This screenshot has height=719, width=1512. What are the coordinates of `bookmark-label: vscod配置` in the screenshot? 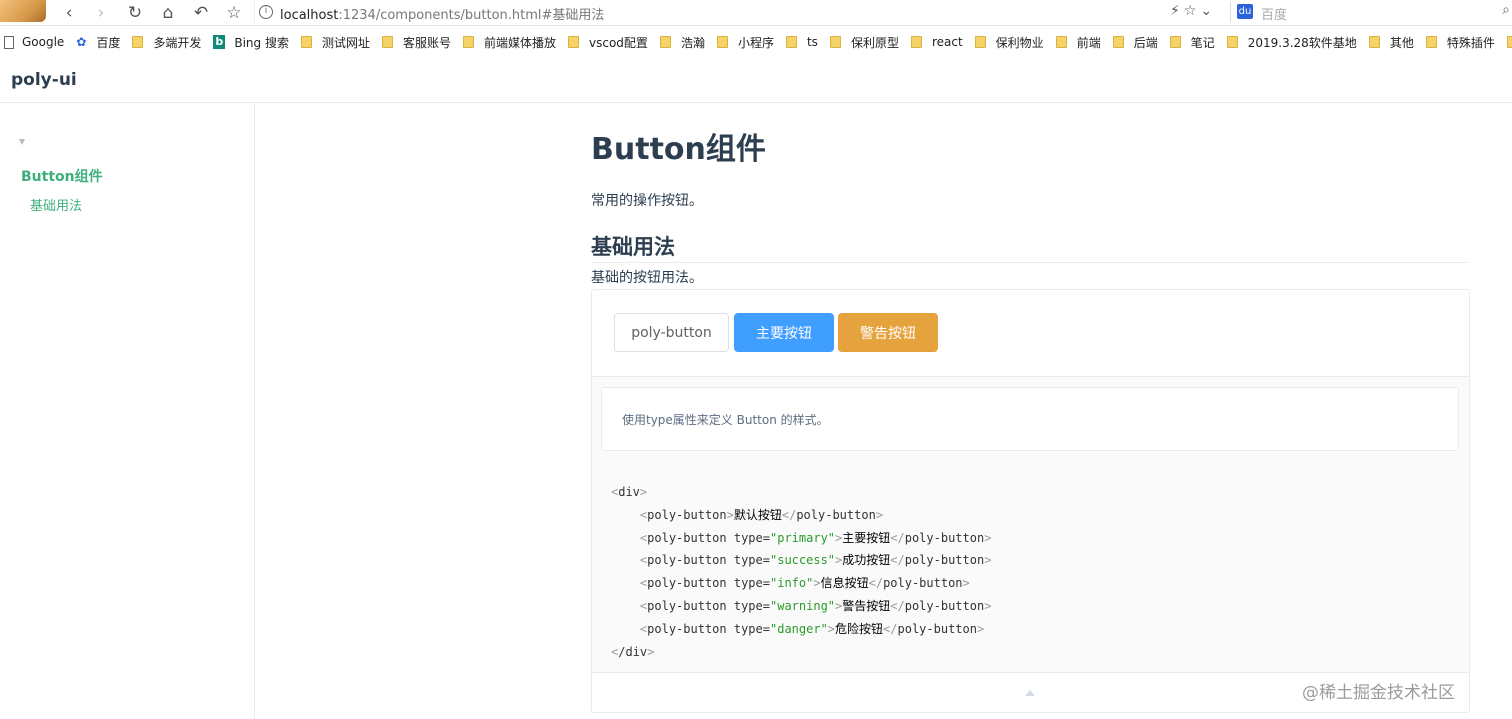 It's located at (618, 42).